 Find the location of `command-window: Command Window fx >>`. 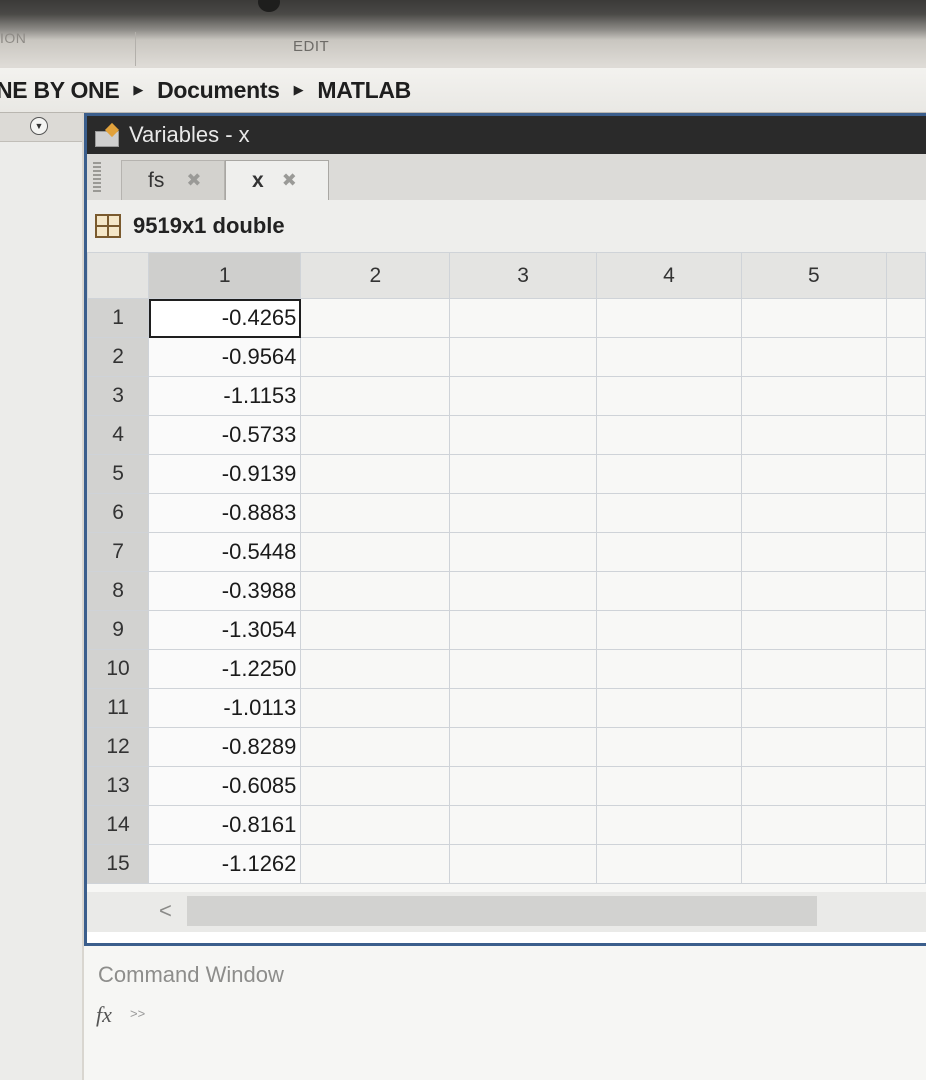

command-window: Command Window fx >> is located at coordinates (505, 1013).